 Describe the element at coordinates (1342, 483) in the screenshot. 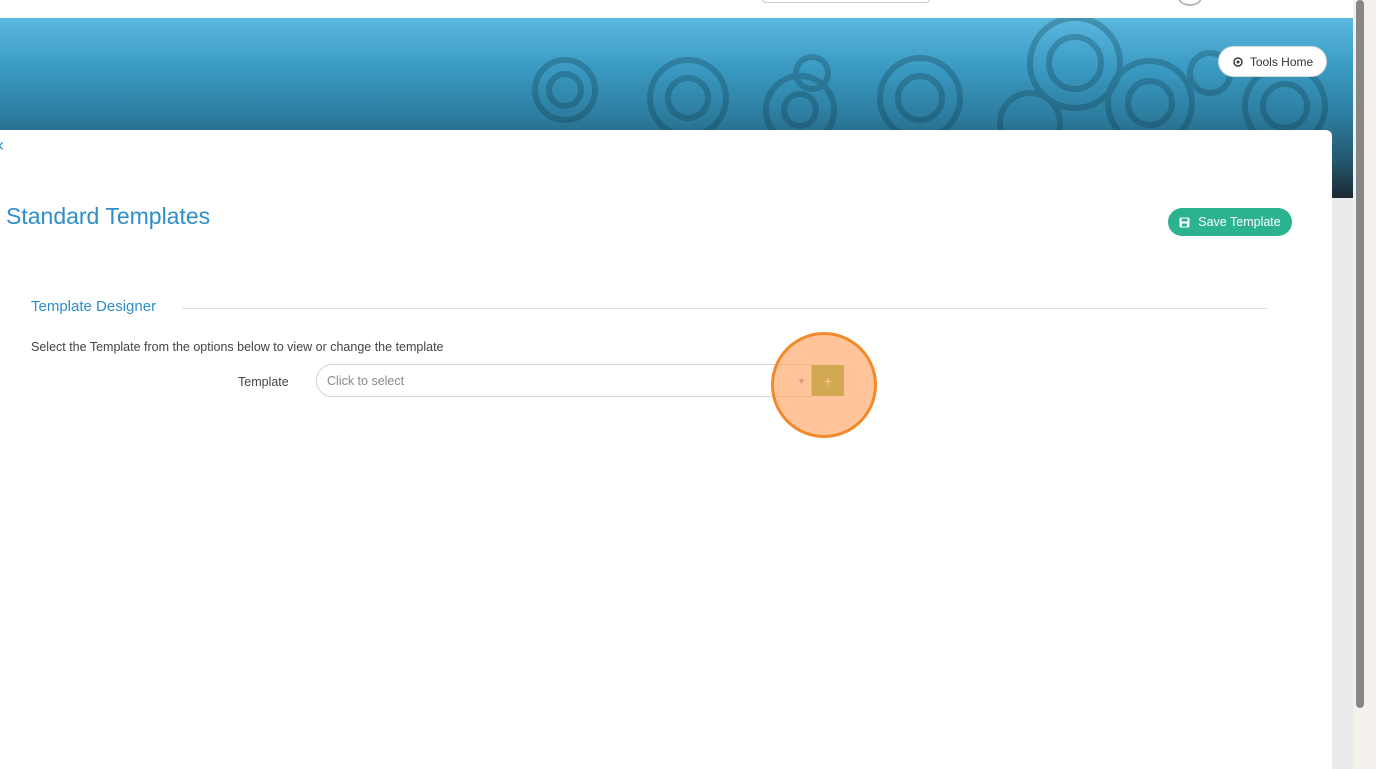

I see `right-gutter` at that location.